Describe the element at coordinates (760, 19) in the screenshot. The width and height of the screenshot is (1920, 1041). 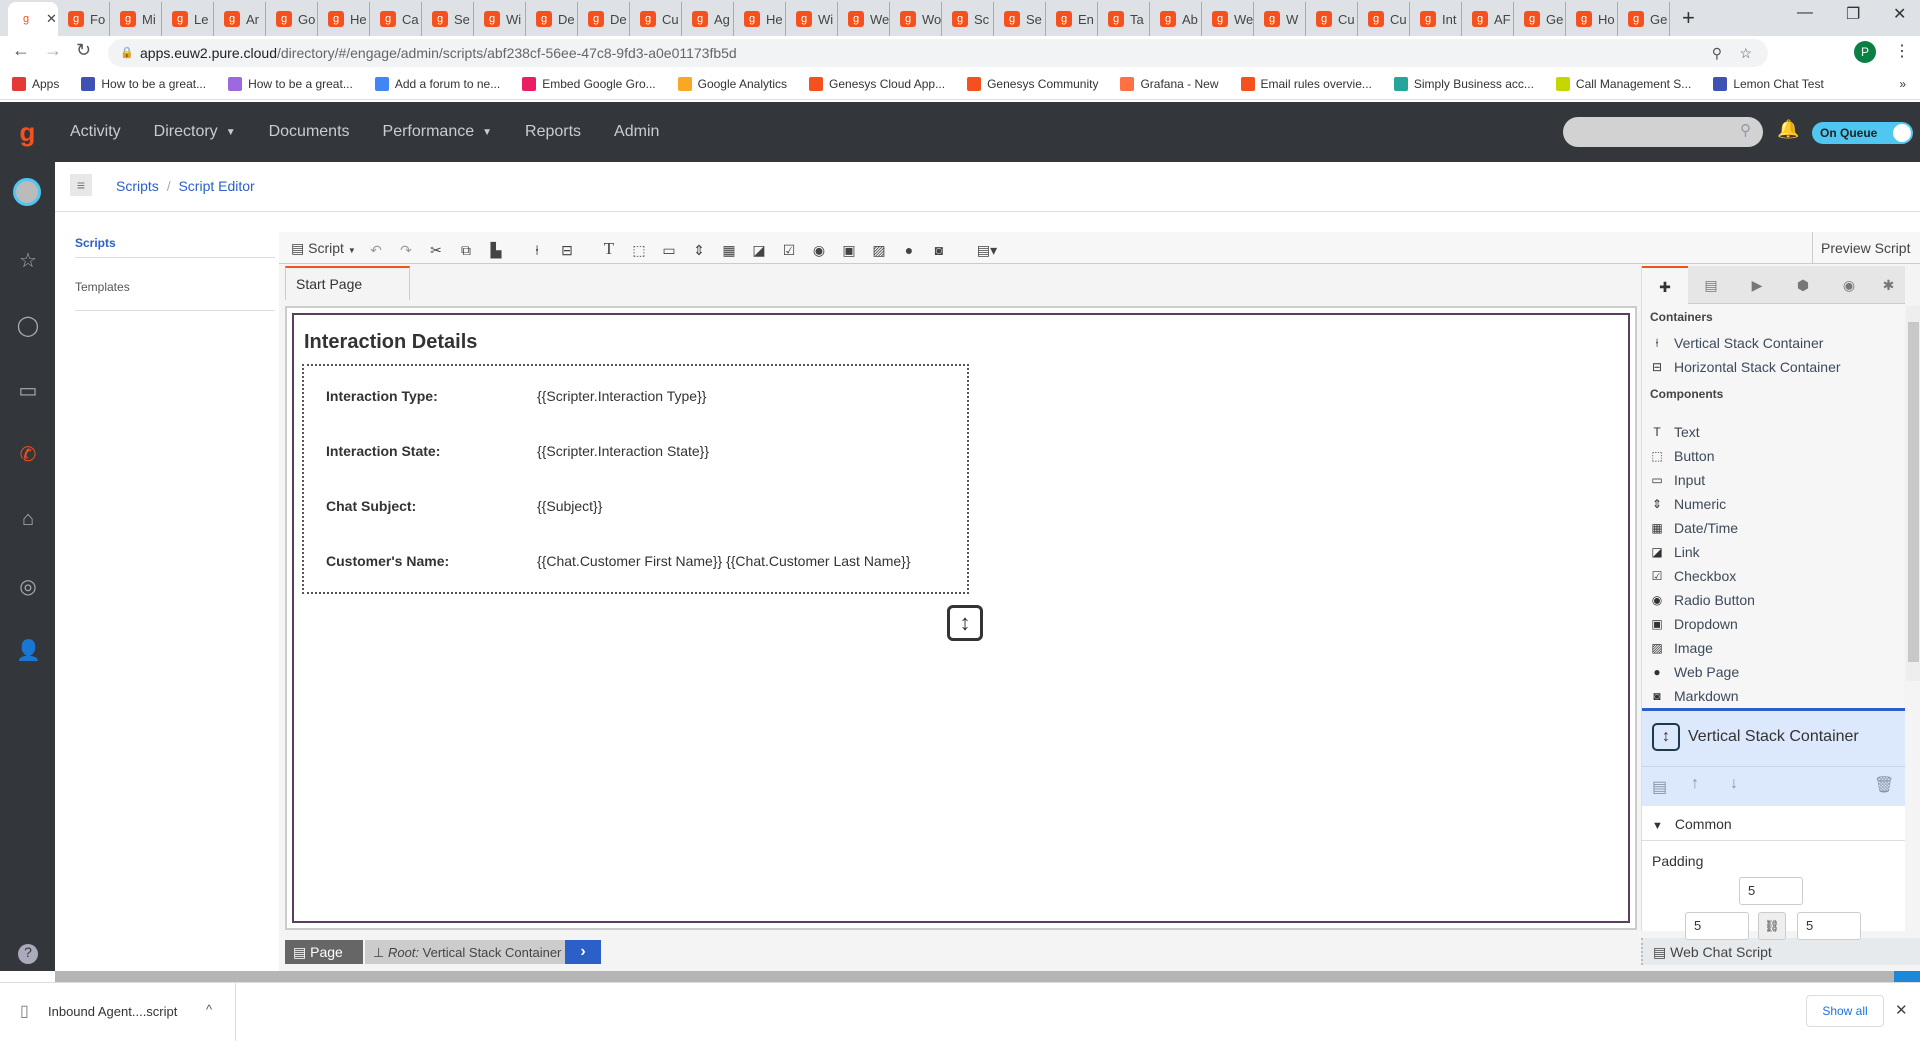
I see `browser-tab: g He` at that location.